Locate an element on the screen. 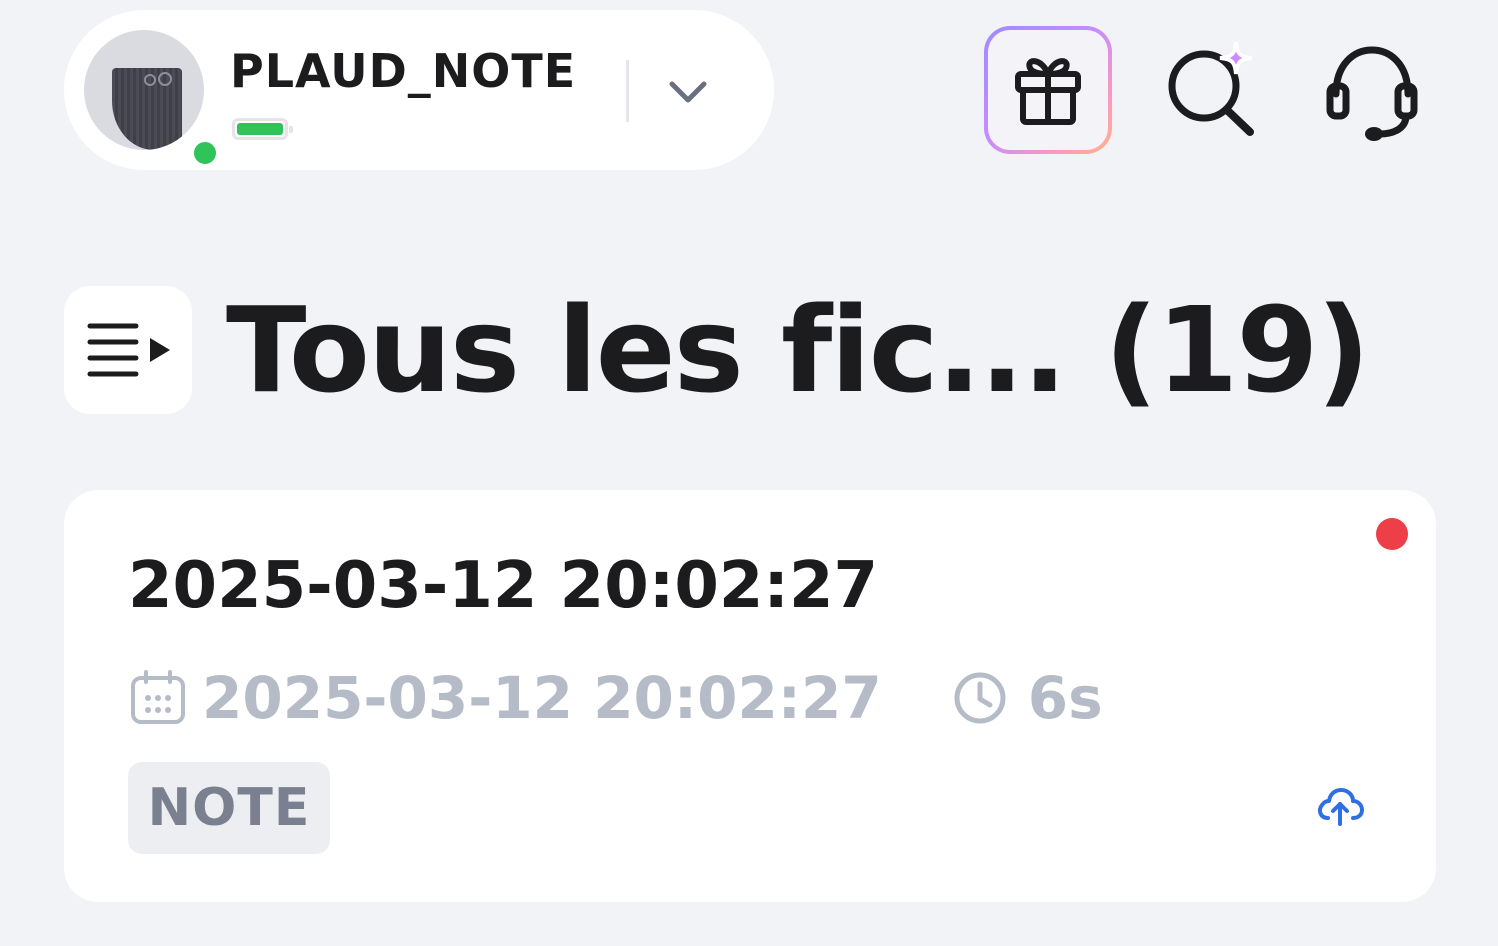 The width and height of the screenshot is (1498, 946). gift-icon is located at coordinates (1048, 91).